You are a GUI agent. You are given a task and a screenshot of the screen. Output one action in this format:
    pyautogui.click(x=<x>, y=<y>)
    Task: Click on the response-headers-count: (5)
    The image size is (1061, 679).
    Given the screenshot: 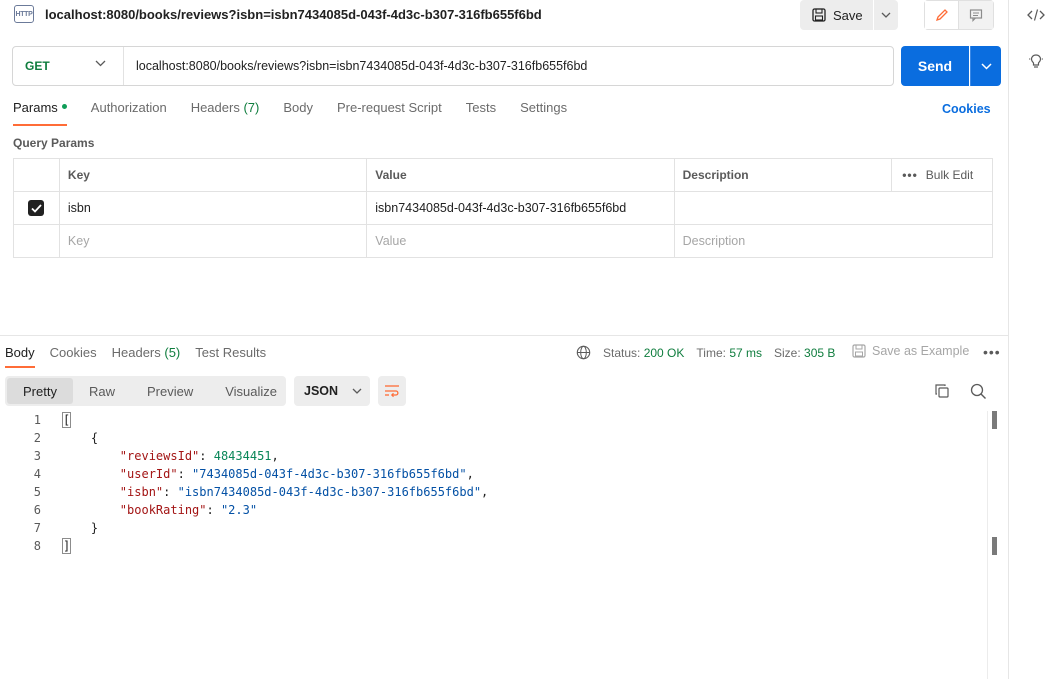 What is the action you would take?
    pyautogui.click(x=172, y=352)
    